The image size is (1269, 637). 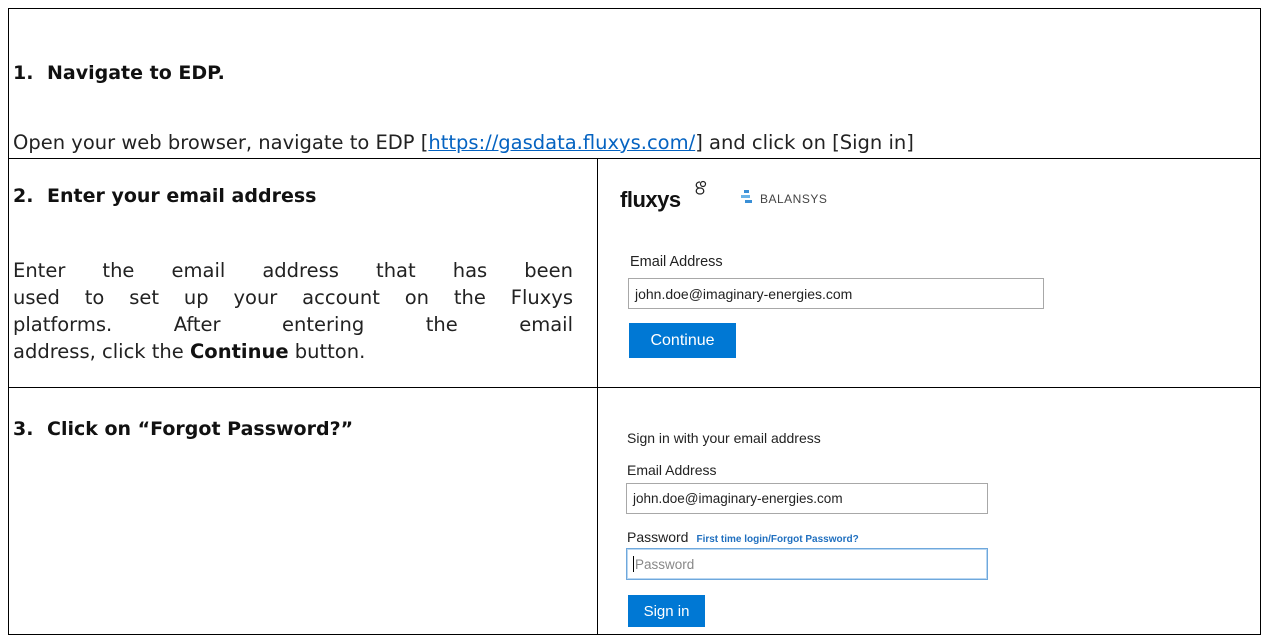 What do you see at coordinates (221, 142) in the screenshot?
I see `step-1-text-before: Open your web browser, navigate to EDP [` at bounding box center [221, 142].